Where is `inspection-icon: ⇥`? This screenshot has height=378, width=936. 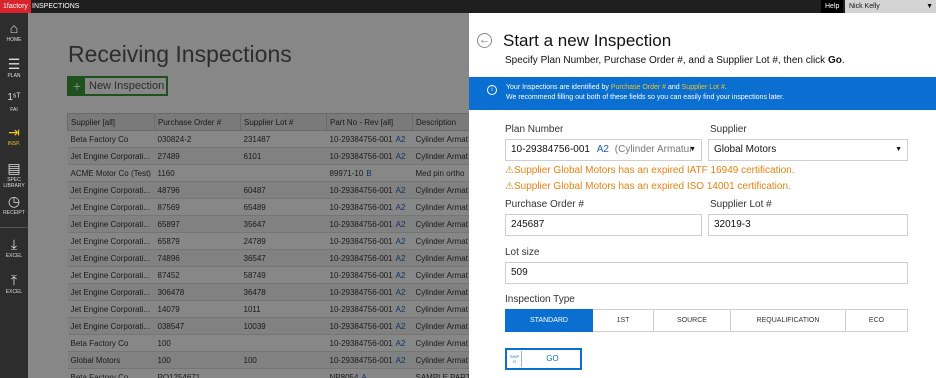 inspection-icon: ⇥ is located at coordinates (14, 132).